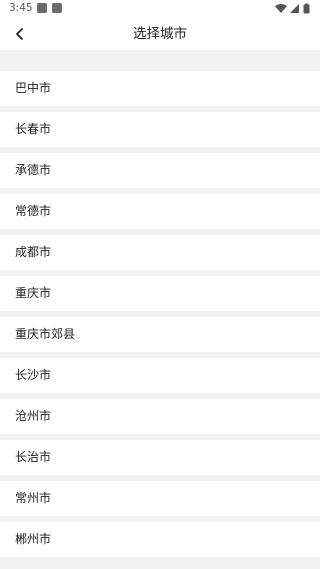 Image resolution: width=320 pixels, height=569 pixels. I want to click on nav-bar: 选择城市, so click(160, 34).